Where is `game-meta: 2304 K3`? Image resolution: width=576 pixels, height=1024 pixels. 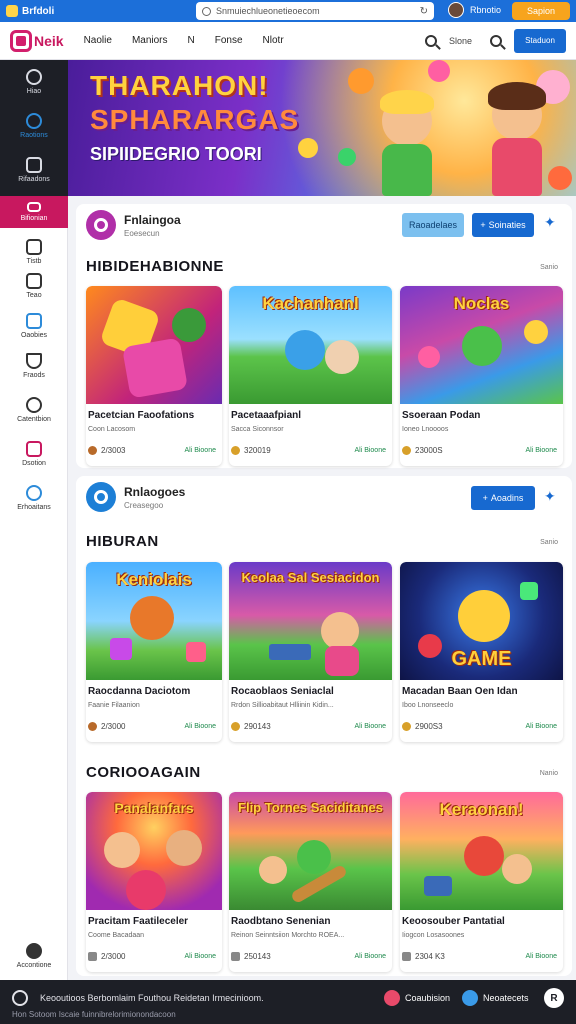 game-meta: 2304 K3 is located at coordinates (423, 956).